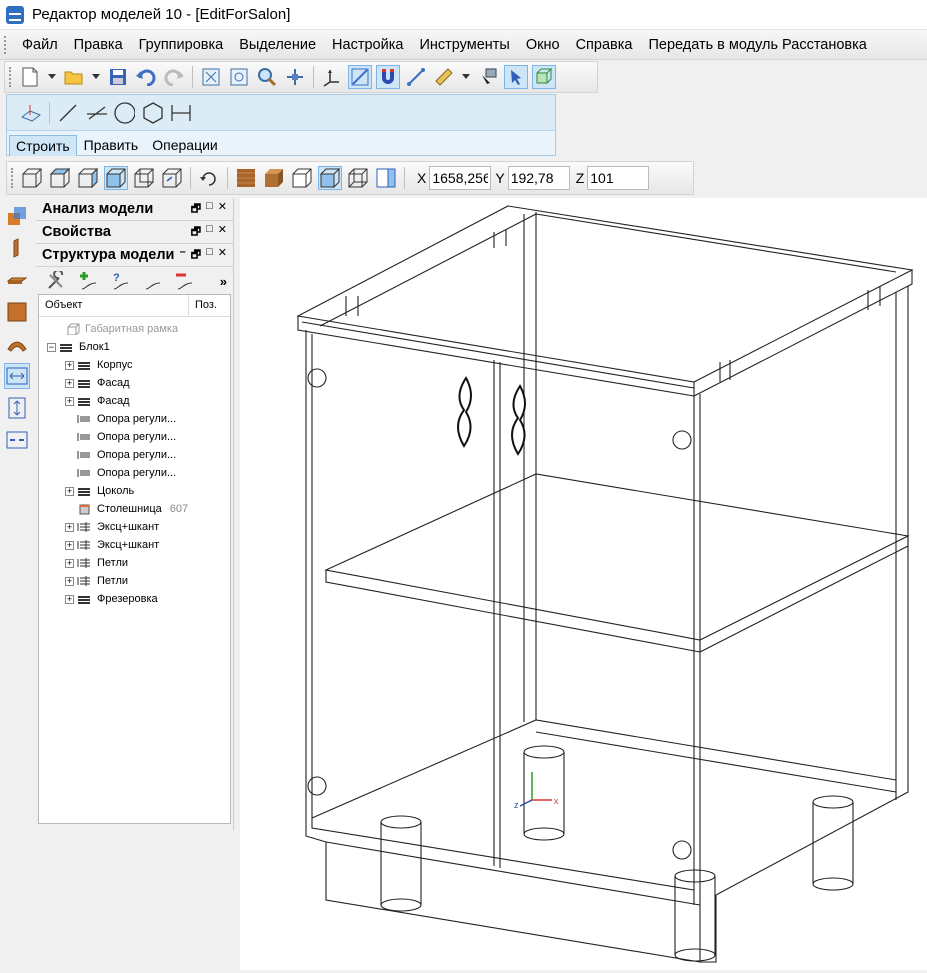 This screenshot has height=973, width=927. I want to click on tree-row-body: + Корпус, so click(134, 365).